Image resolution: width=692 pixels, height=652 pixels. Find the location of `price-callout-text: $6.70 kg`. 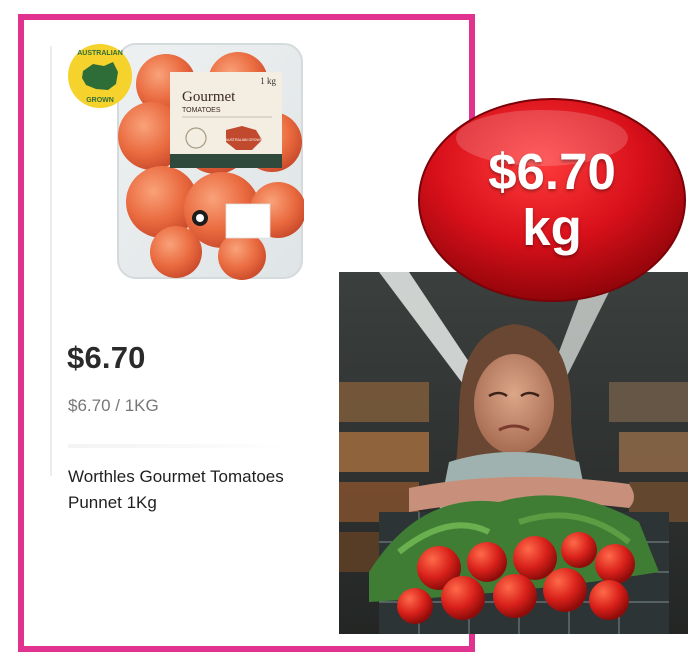

price-callout-text: $6.70 kg is located at coordinates (552, 200).